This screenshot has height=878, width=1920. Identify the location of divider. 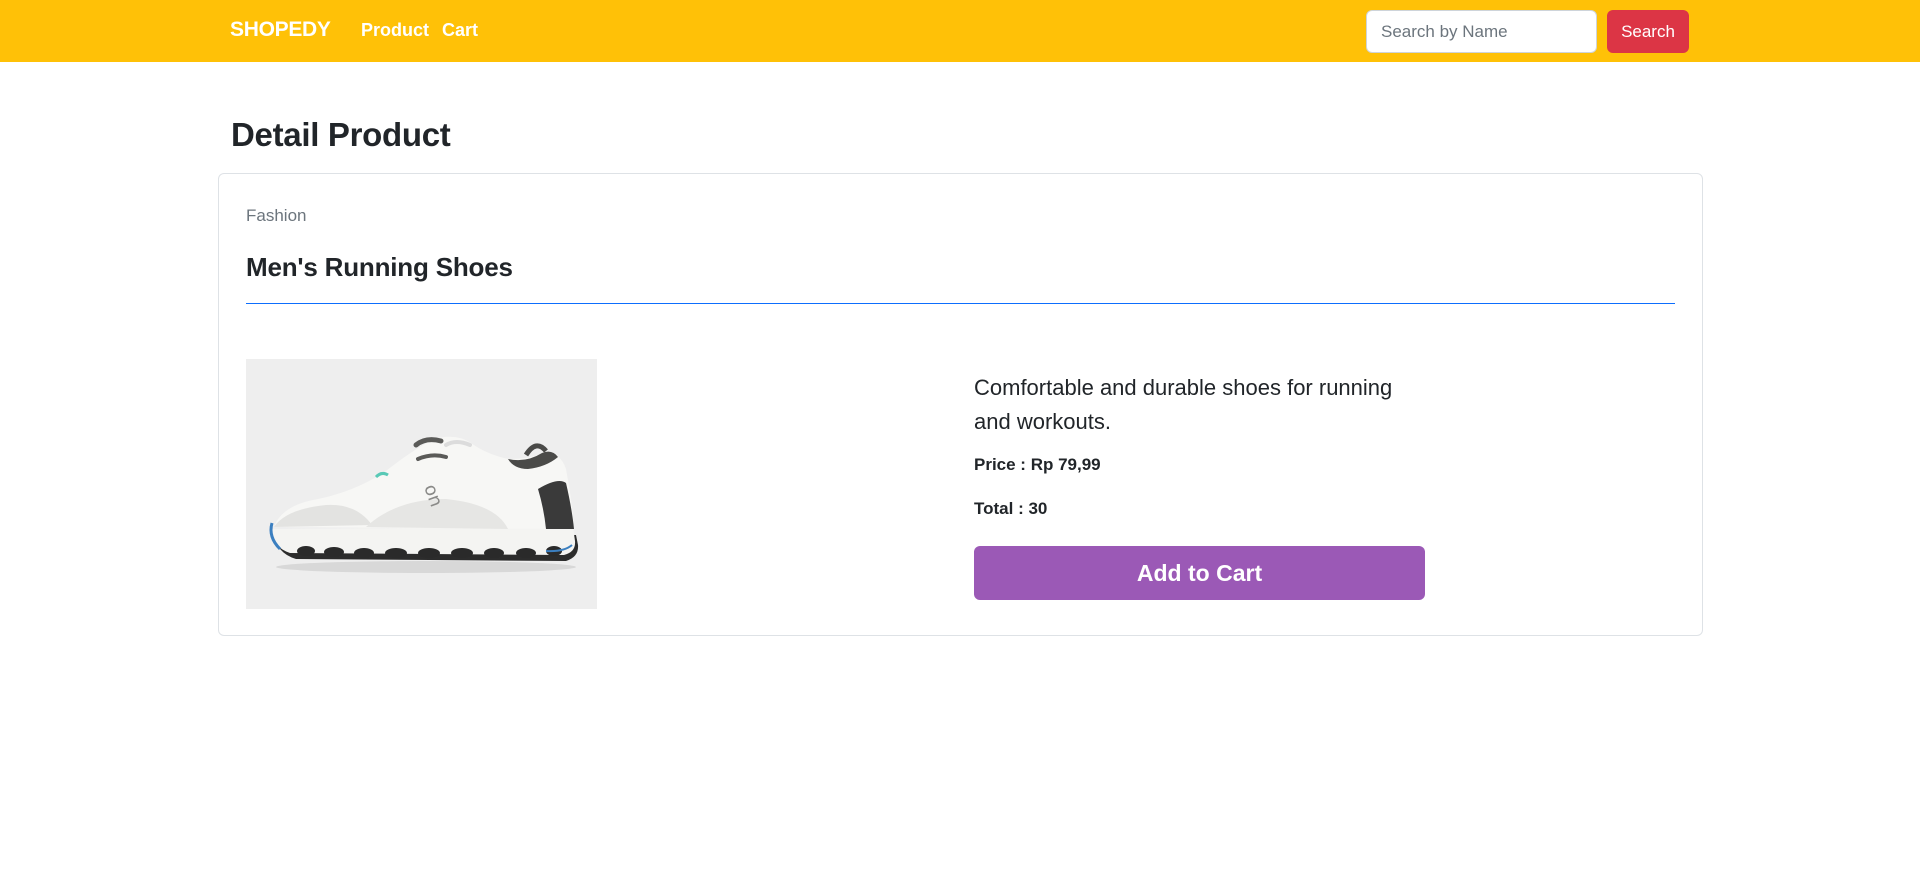
(960, 303).